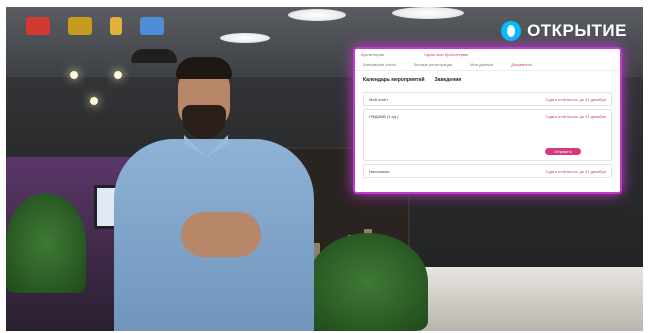 The image size is (649, 333). I want to click on screen-row: Мой отчёт Сдать отчётность до 31 декабря, so click(487, 99).